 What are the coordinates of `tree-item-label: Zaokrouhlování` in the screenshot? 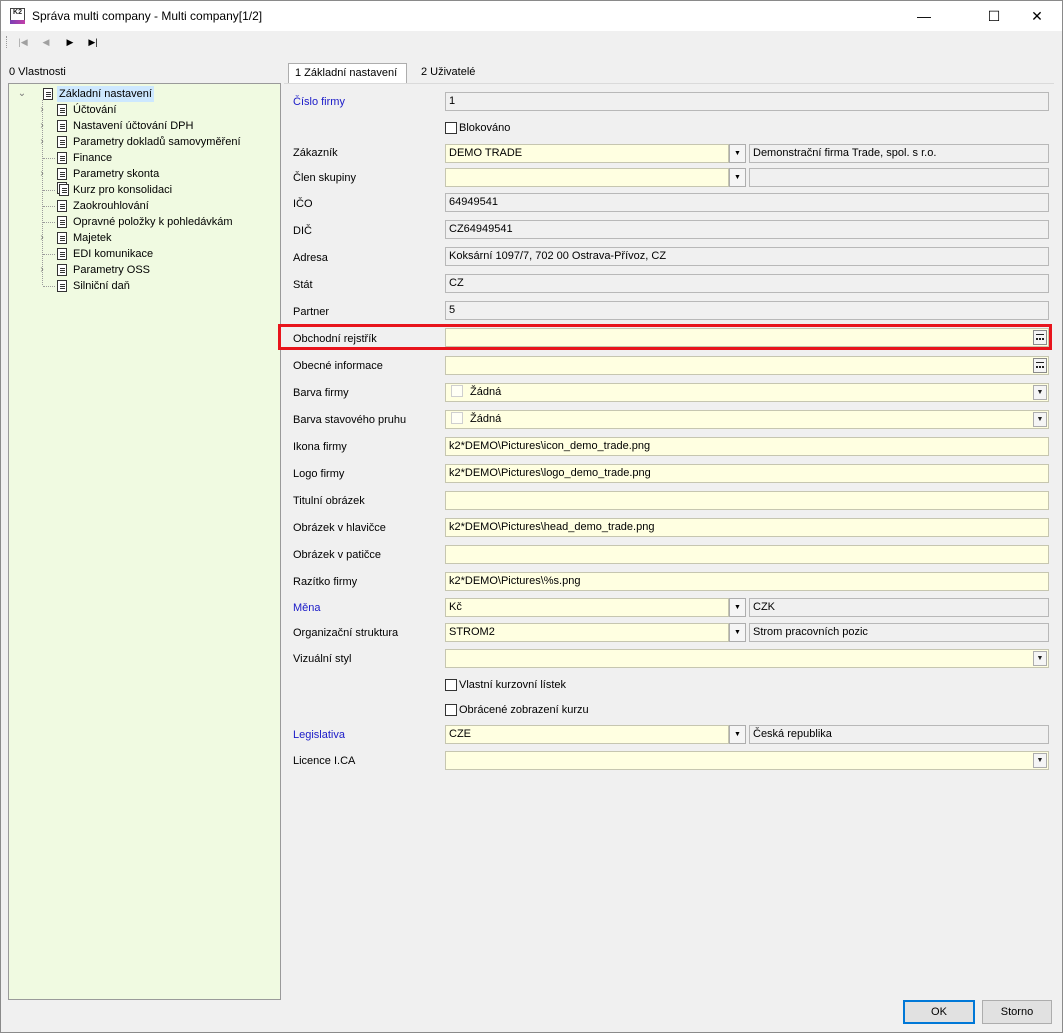 It's located at (111, 206).